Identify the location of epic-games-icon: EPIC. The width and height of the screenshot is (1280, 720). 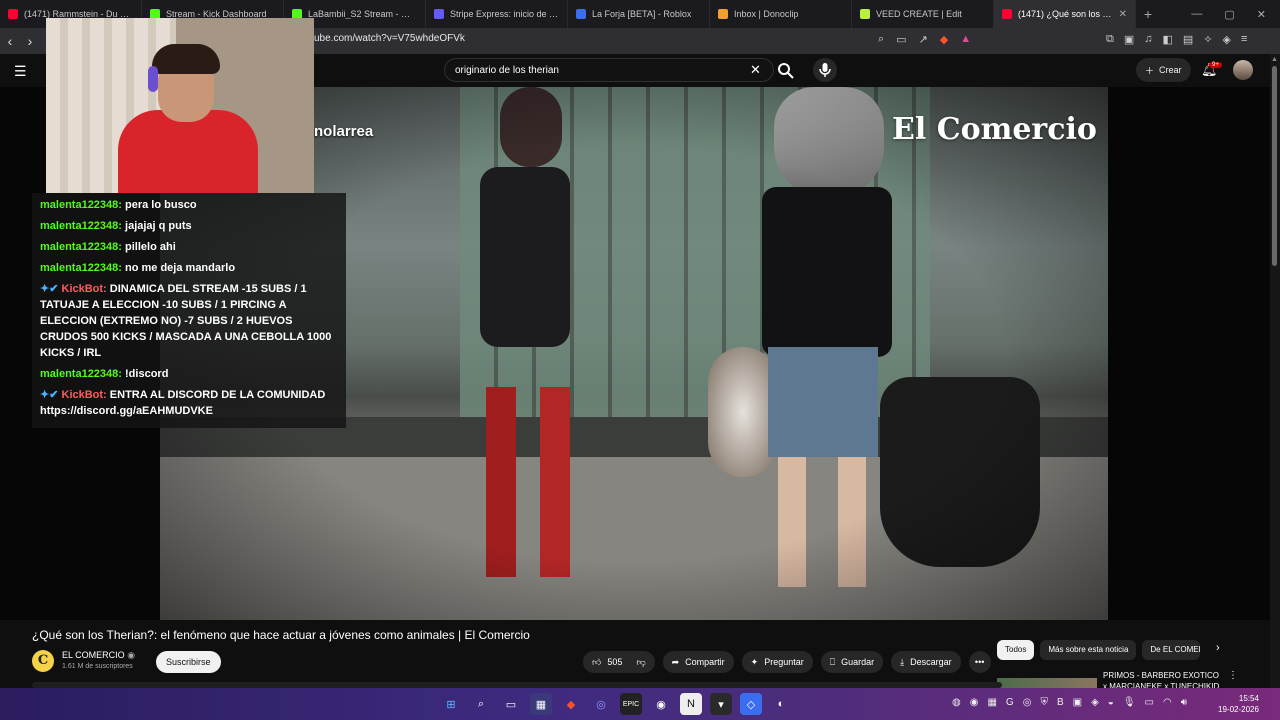
(631, 704).